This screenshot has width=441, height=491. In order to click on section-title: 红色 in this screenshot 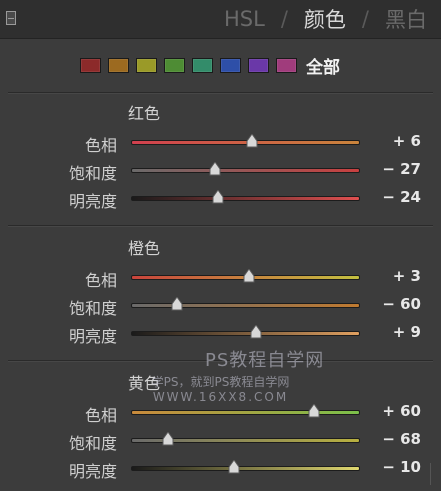, I will do `click(144, 113)`.